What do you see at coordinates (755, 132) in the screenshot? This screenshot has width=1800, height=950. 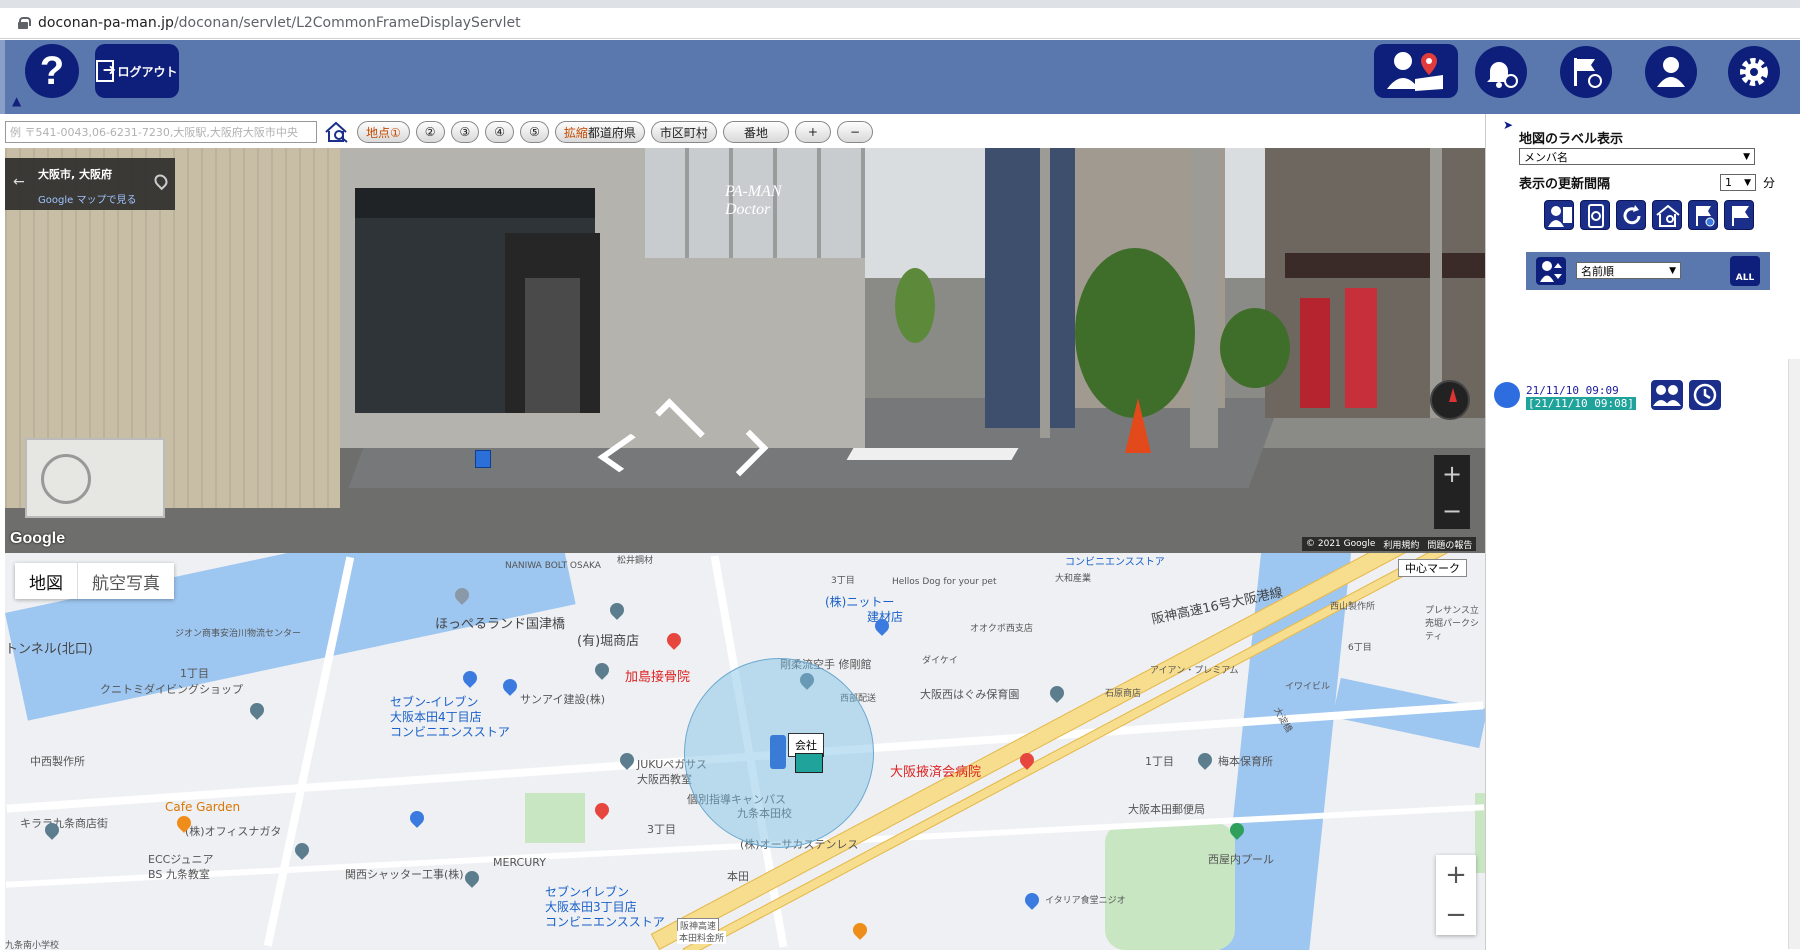 I see `lot-zoom-button: 番地` at bounding box center [755, 132].